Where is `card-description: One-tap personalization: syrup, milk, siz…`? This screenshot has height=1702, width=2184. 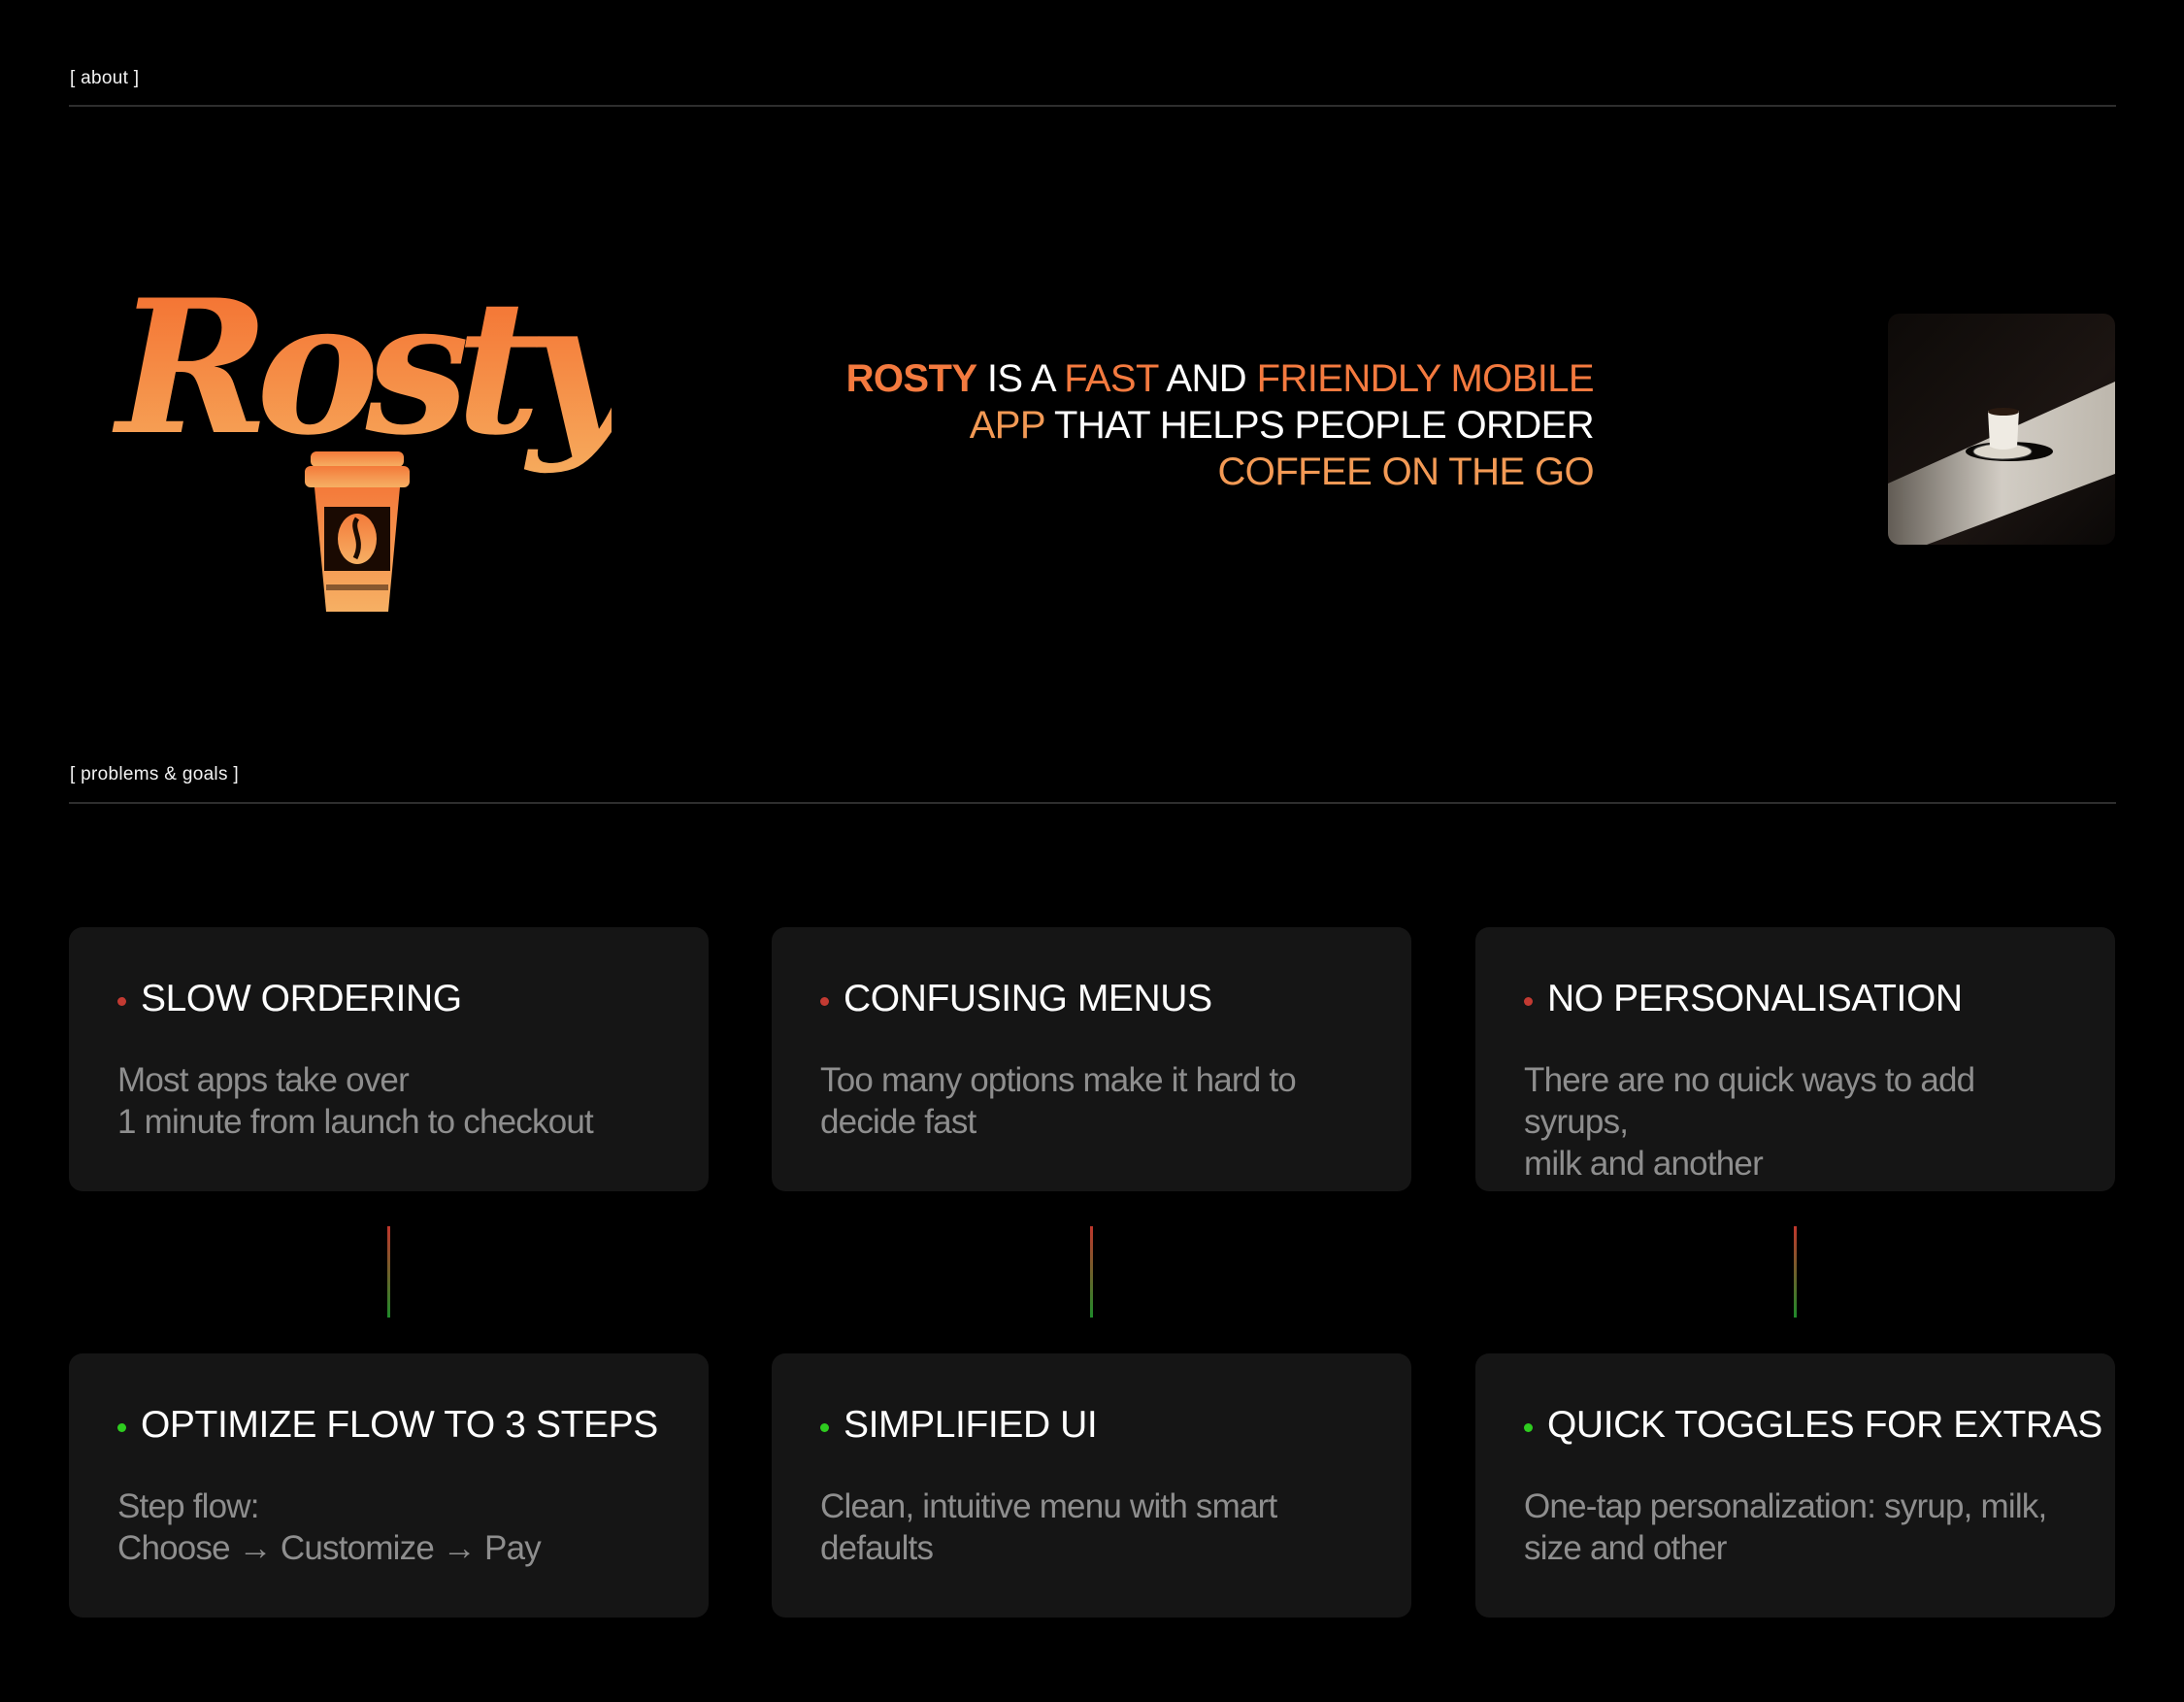 card-description: One-tap personalization: syrup, milk, siz… is located at coordinates (1785, 1527).